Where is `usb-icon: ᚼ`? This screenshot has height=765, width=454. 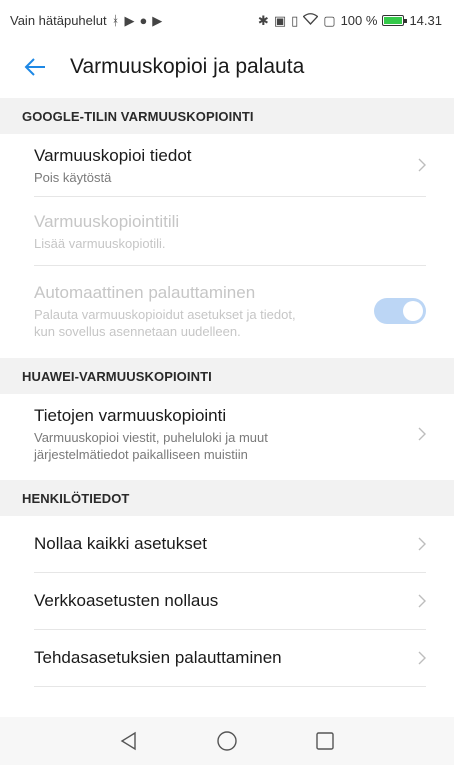 usb-icon: ᚼ is located at coordinates (115, 20).